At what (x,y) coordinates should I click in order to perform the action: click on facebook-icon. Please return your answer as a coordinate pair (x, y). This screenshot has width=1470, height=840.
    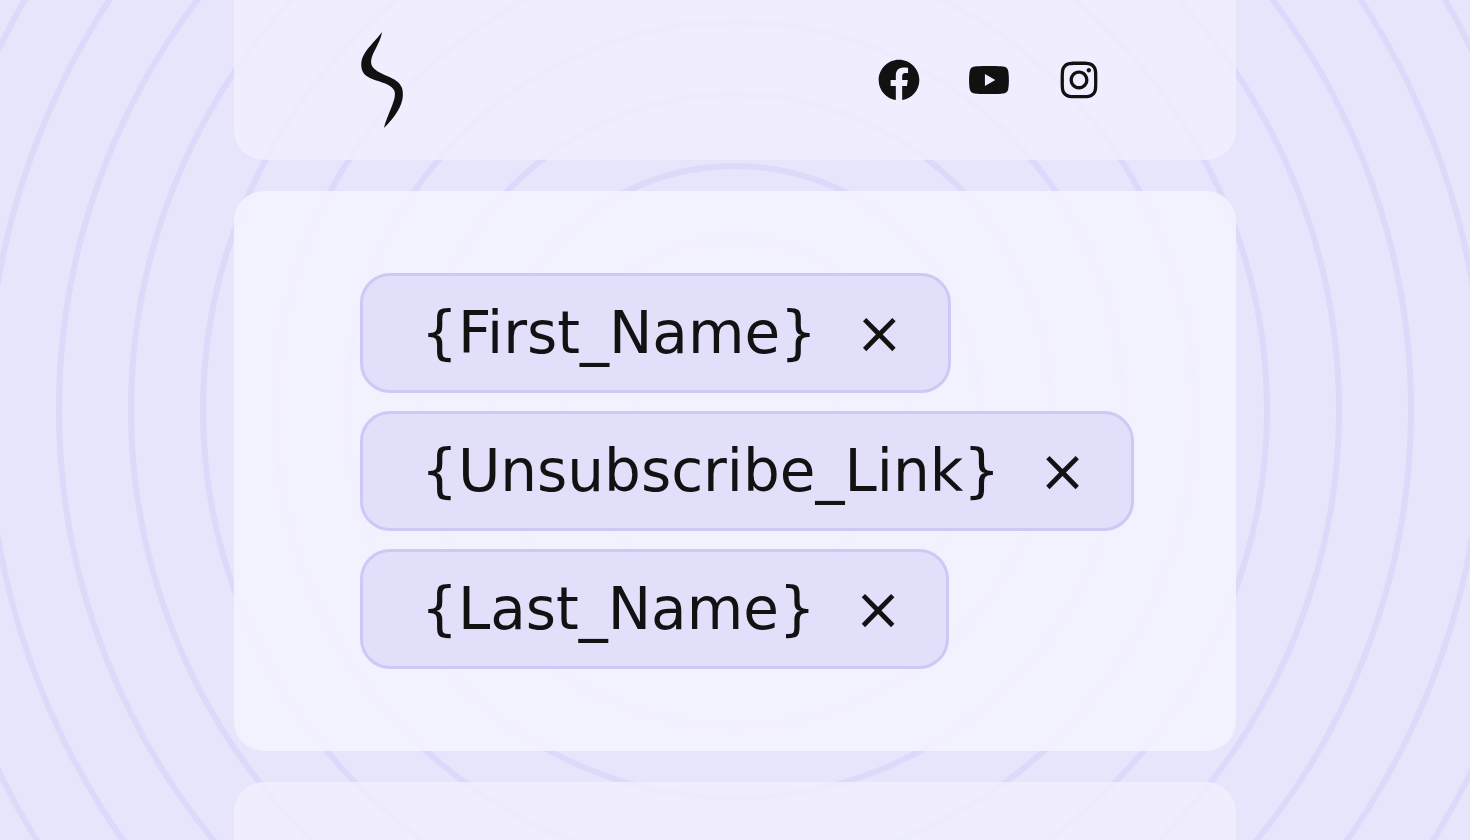
    Looking at the image, I should click on (899, 80).